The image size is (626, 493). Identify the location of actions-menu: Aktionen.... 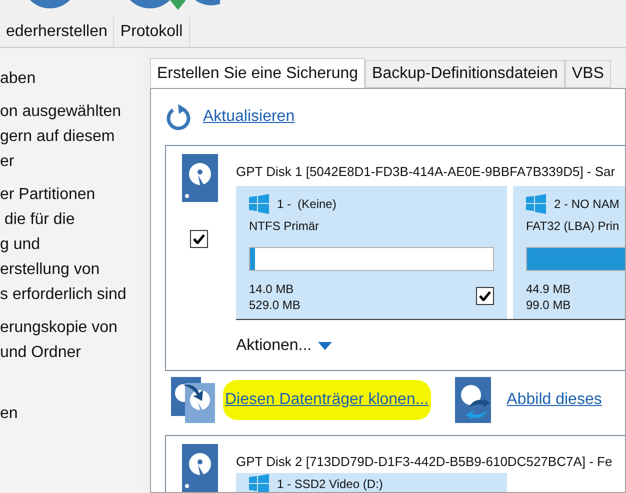
(274, 346).